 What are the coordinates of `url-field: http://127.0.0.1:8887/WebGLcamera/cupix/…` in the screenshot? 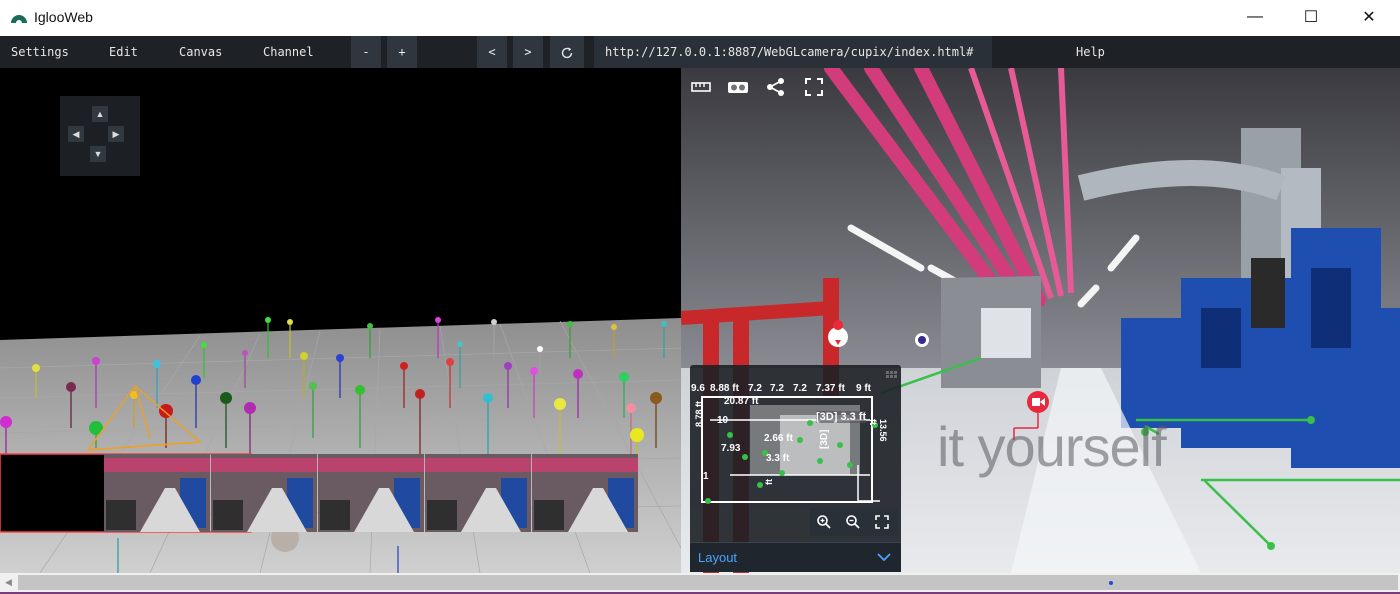 It's located at (793, 52).